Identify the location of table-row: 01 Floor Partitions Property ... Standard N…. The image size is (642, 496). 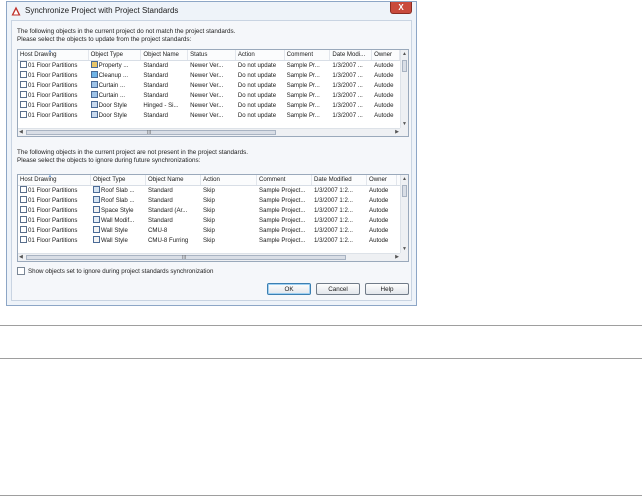
(209, 66).